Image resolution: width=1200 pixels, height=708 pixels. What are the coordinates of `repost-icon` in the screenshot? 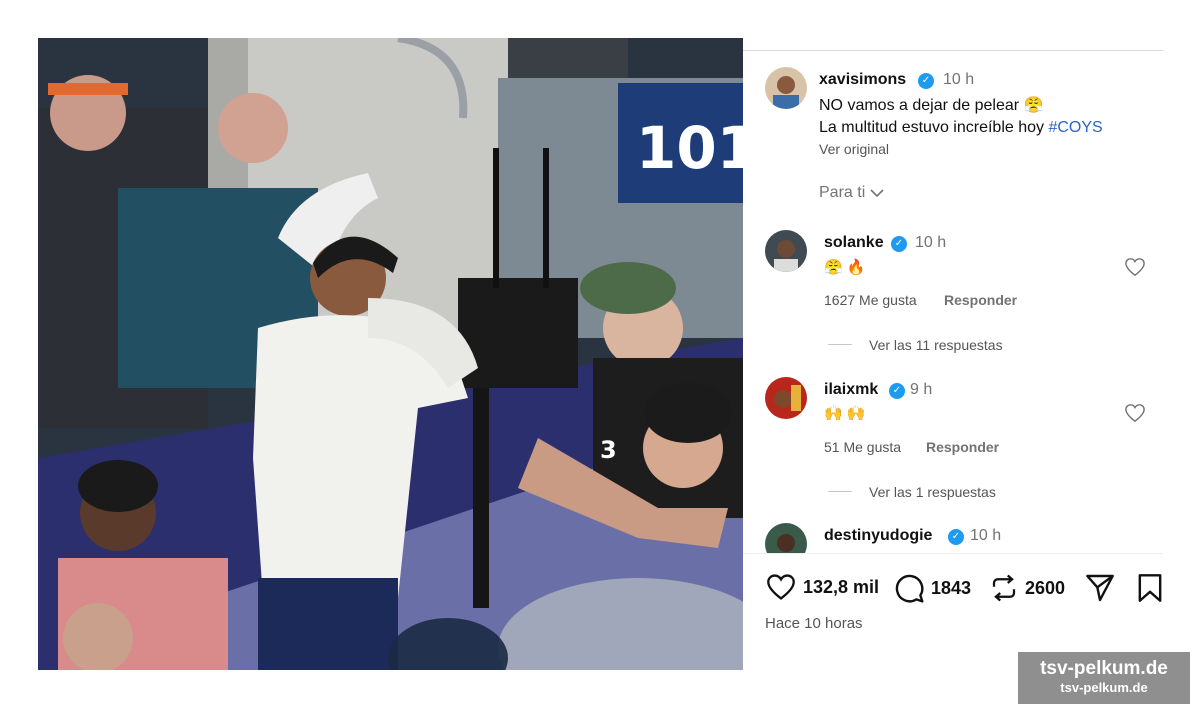 It's located at (1004, 588).